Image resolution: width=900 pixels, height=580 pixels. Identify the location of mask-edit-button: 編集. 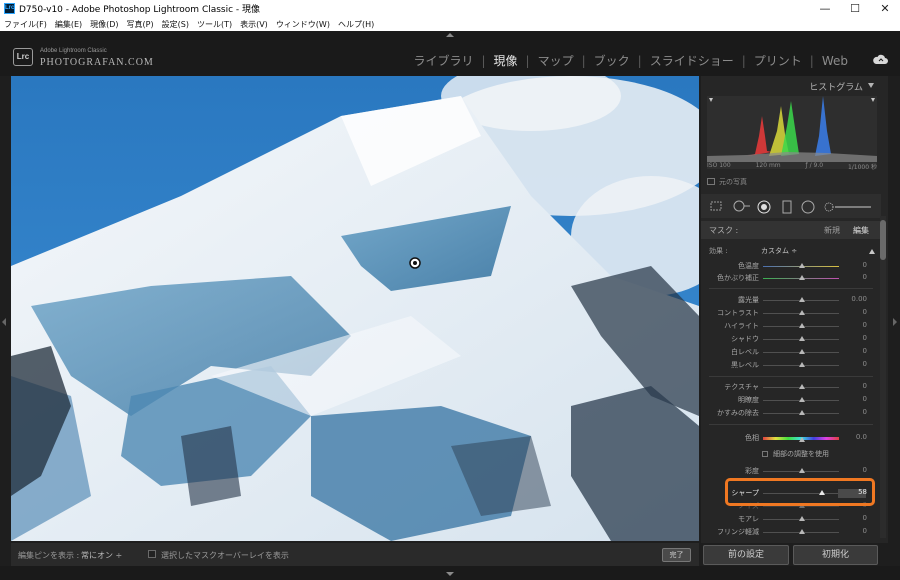
(861, 230).